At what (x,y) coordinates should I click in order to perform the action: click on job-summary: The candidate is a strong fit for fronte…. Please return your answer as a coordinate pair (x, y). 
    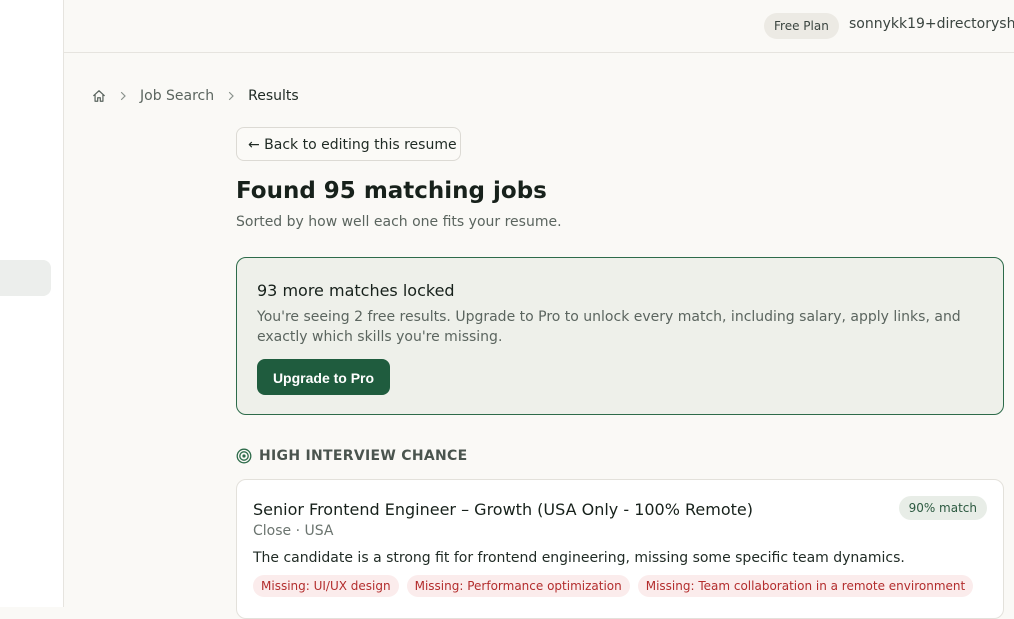
    Looking at the image, I should click on (579, 558).